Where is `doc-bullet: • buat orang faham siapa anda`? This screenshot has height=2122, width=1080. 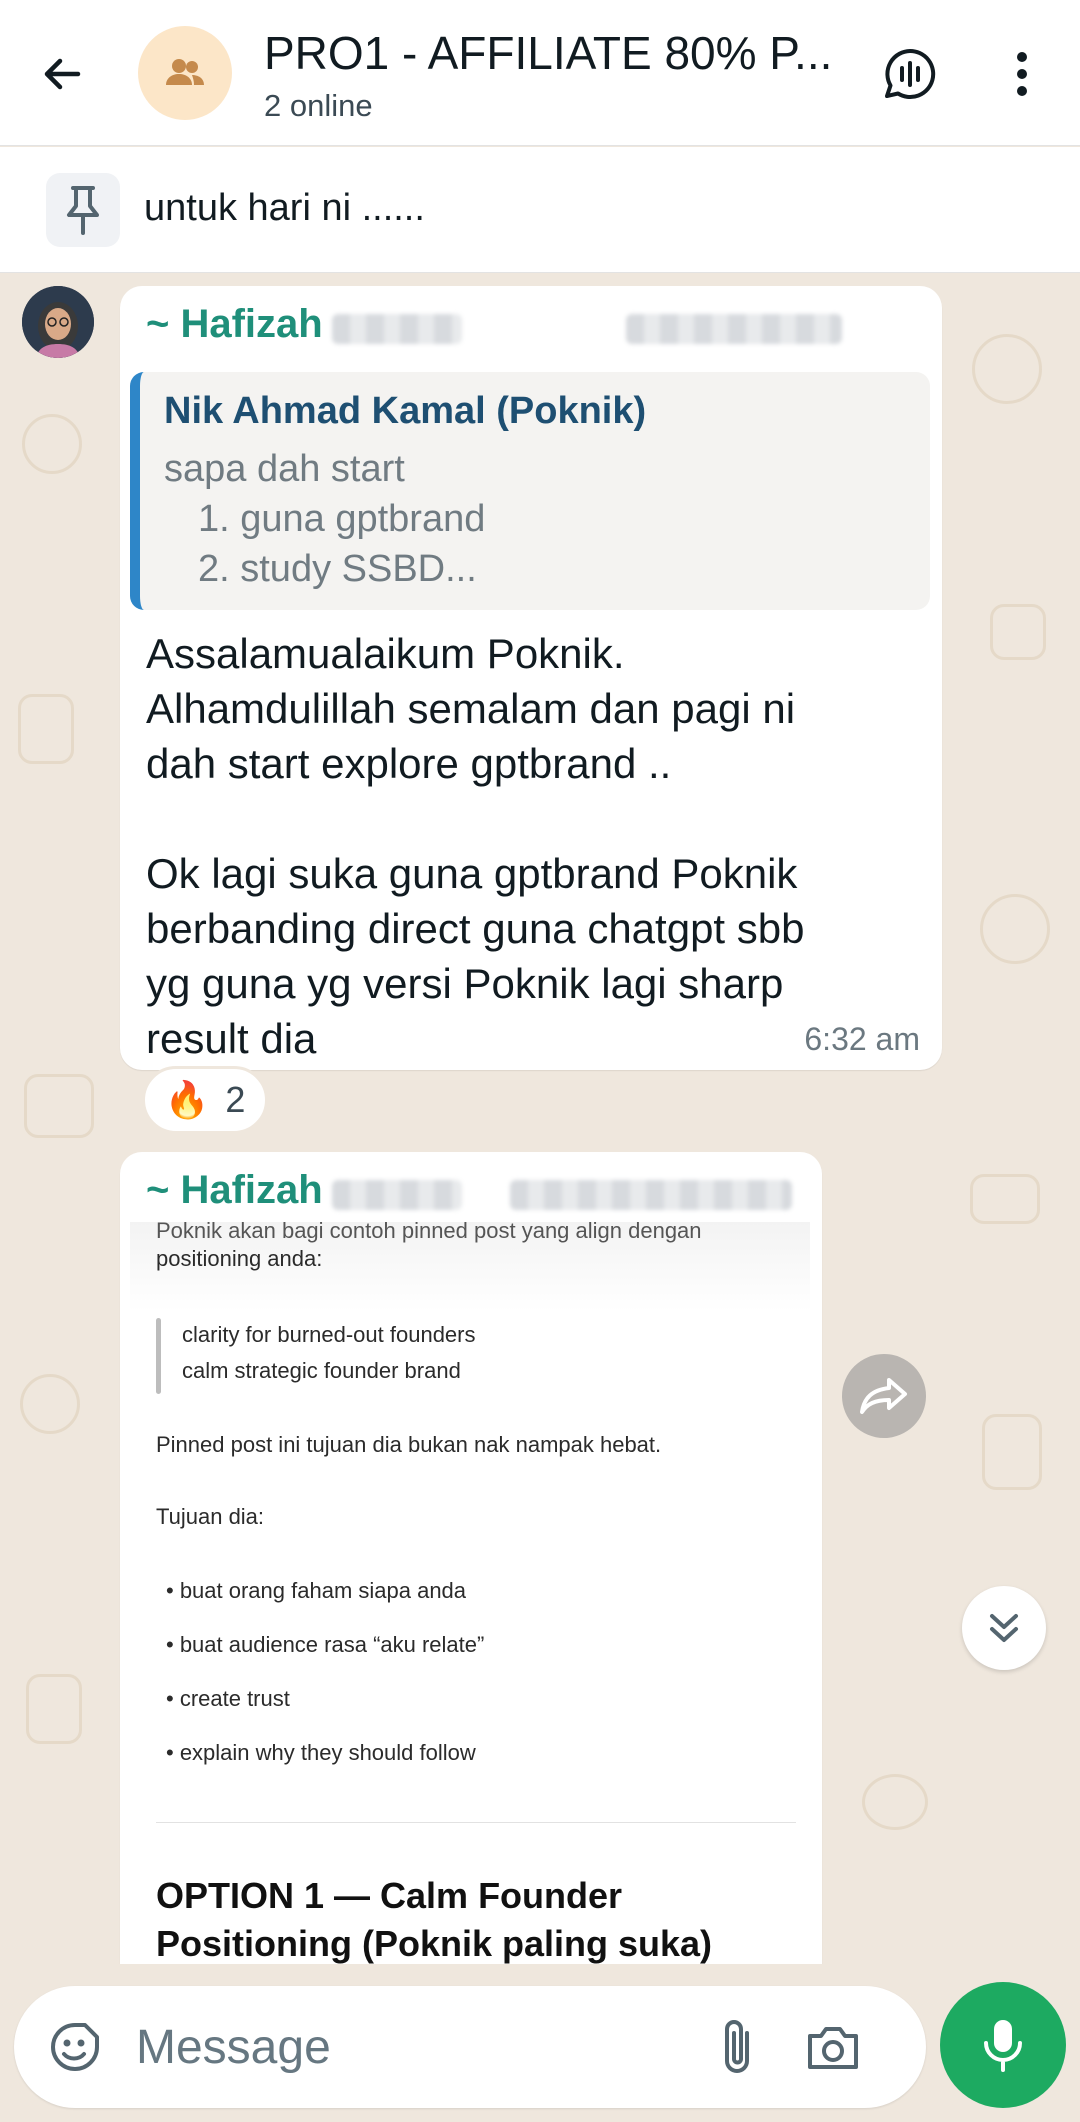
doc-bullet: • buat orang faham siapa anda is located at coordinates (316, 1590).